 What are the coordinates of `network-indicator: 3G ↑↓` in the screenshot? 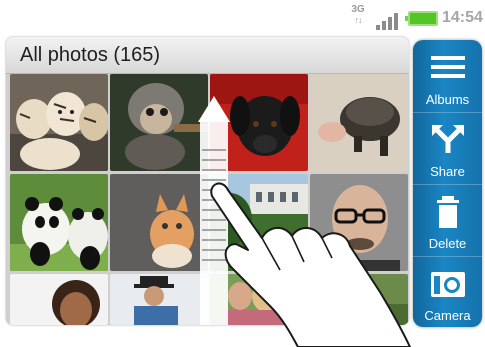 It's located at (358, 18).